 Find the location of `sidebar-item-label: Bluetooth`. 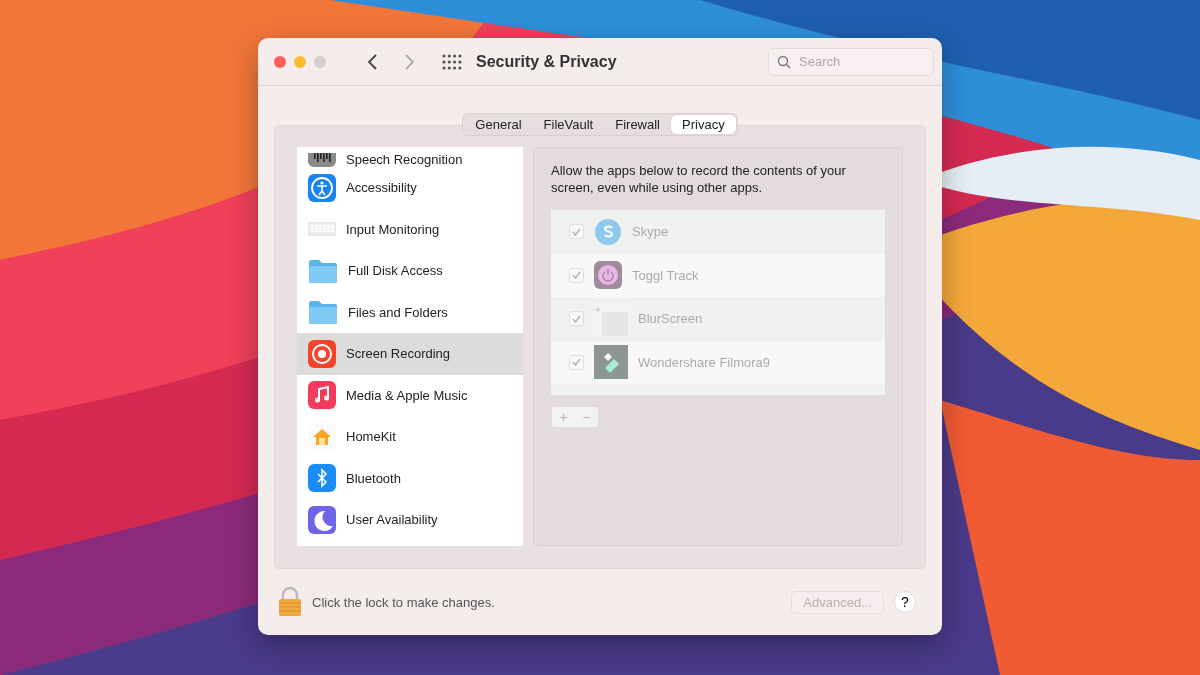

sidebar-item-label: Bluetooth is located at coordinates (373, 478).